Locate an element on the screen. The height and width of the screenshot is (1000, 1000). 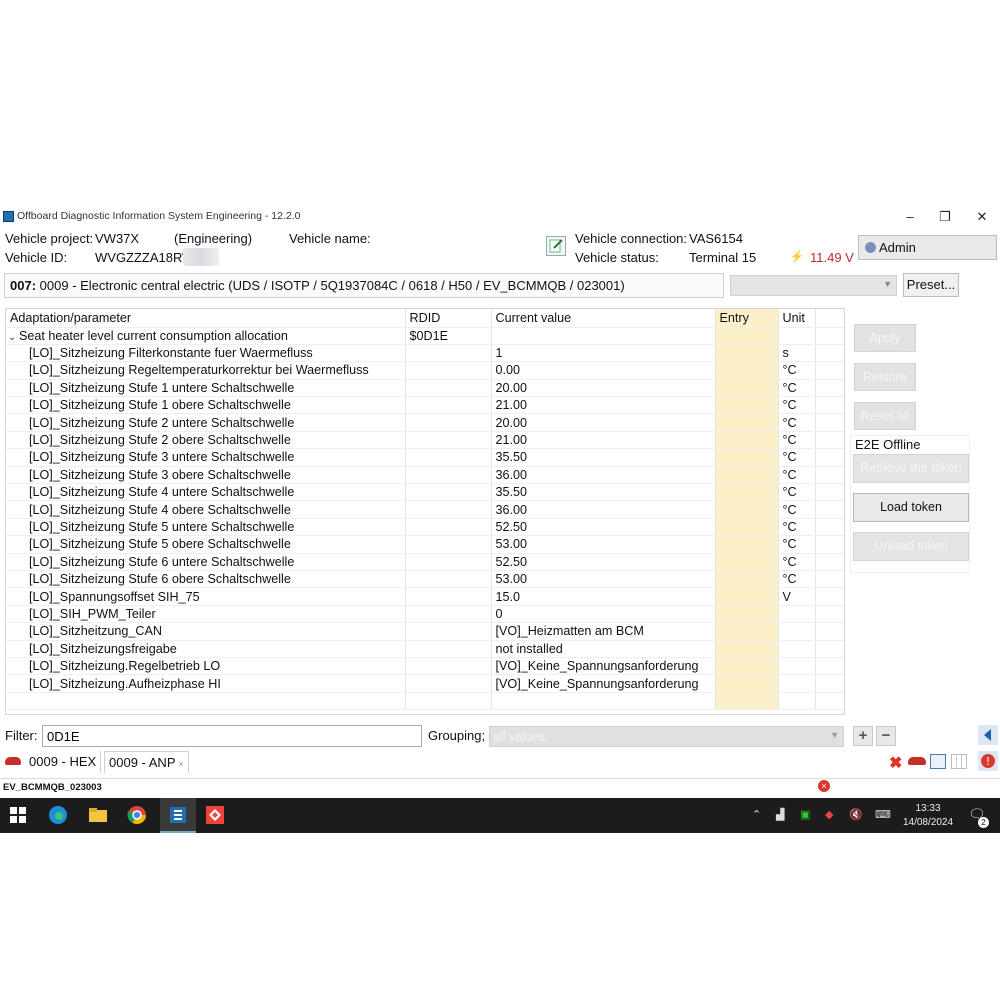
table-row: [LO]_Sitzheizungsfreigabe not installed is located at coordinates (425, 649).